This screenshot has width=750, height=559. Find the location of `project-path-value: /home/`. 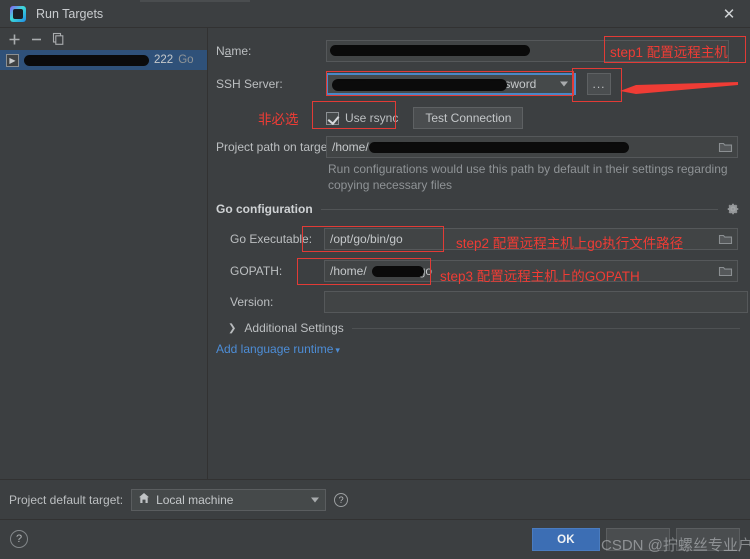

project-path-value: /home/ is located at coordinates (350, 147).